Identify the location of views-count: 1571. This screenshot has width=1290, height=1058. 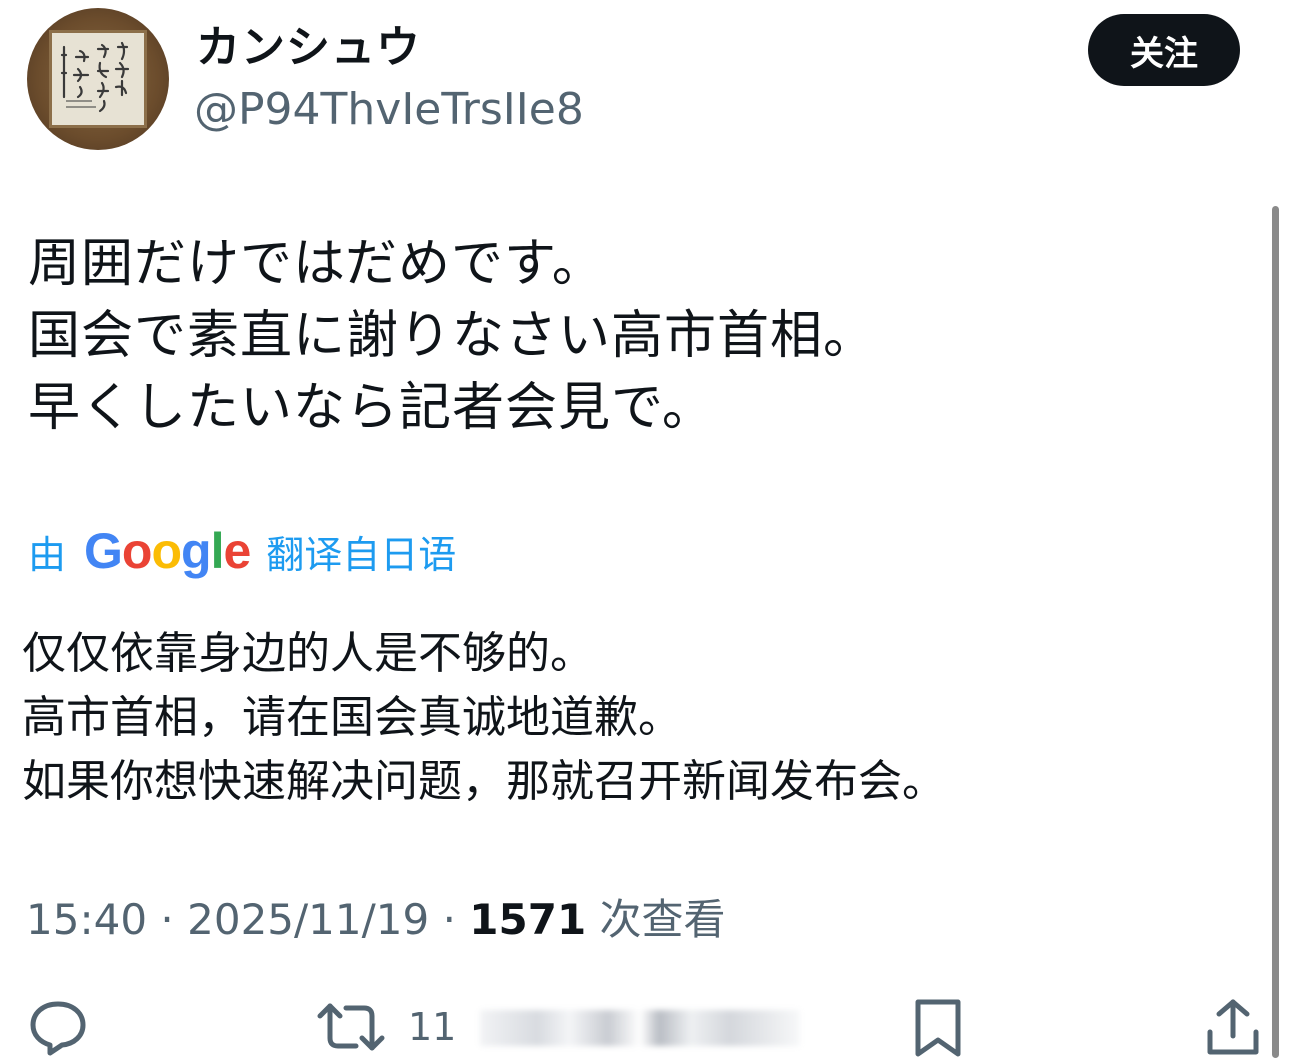
(528, 919).